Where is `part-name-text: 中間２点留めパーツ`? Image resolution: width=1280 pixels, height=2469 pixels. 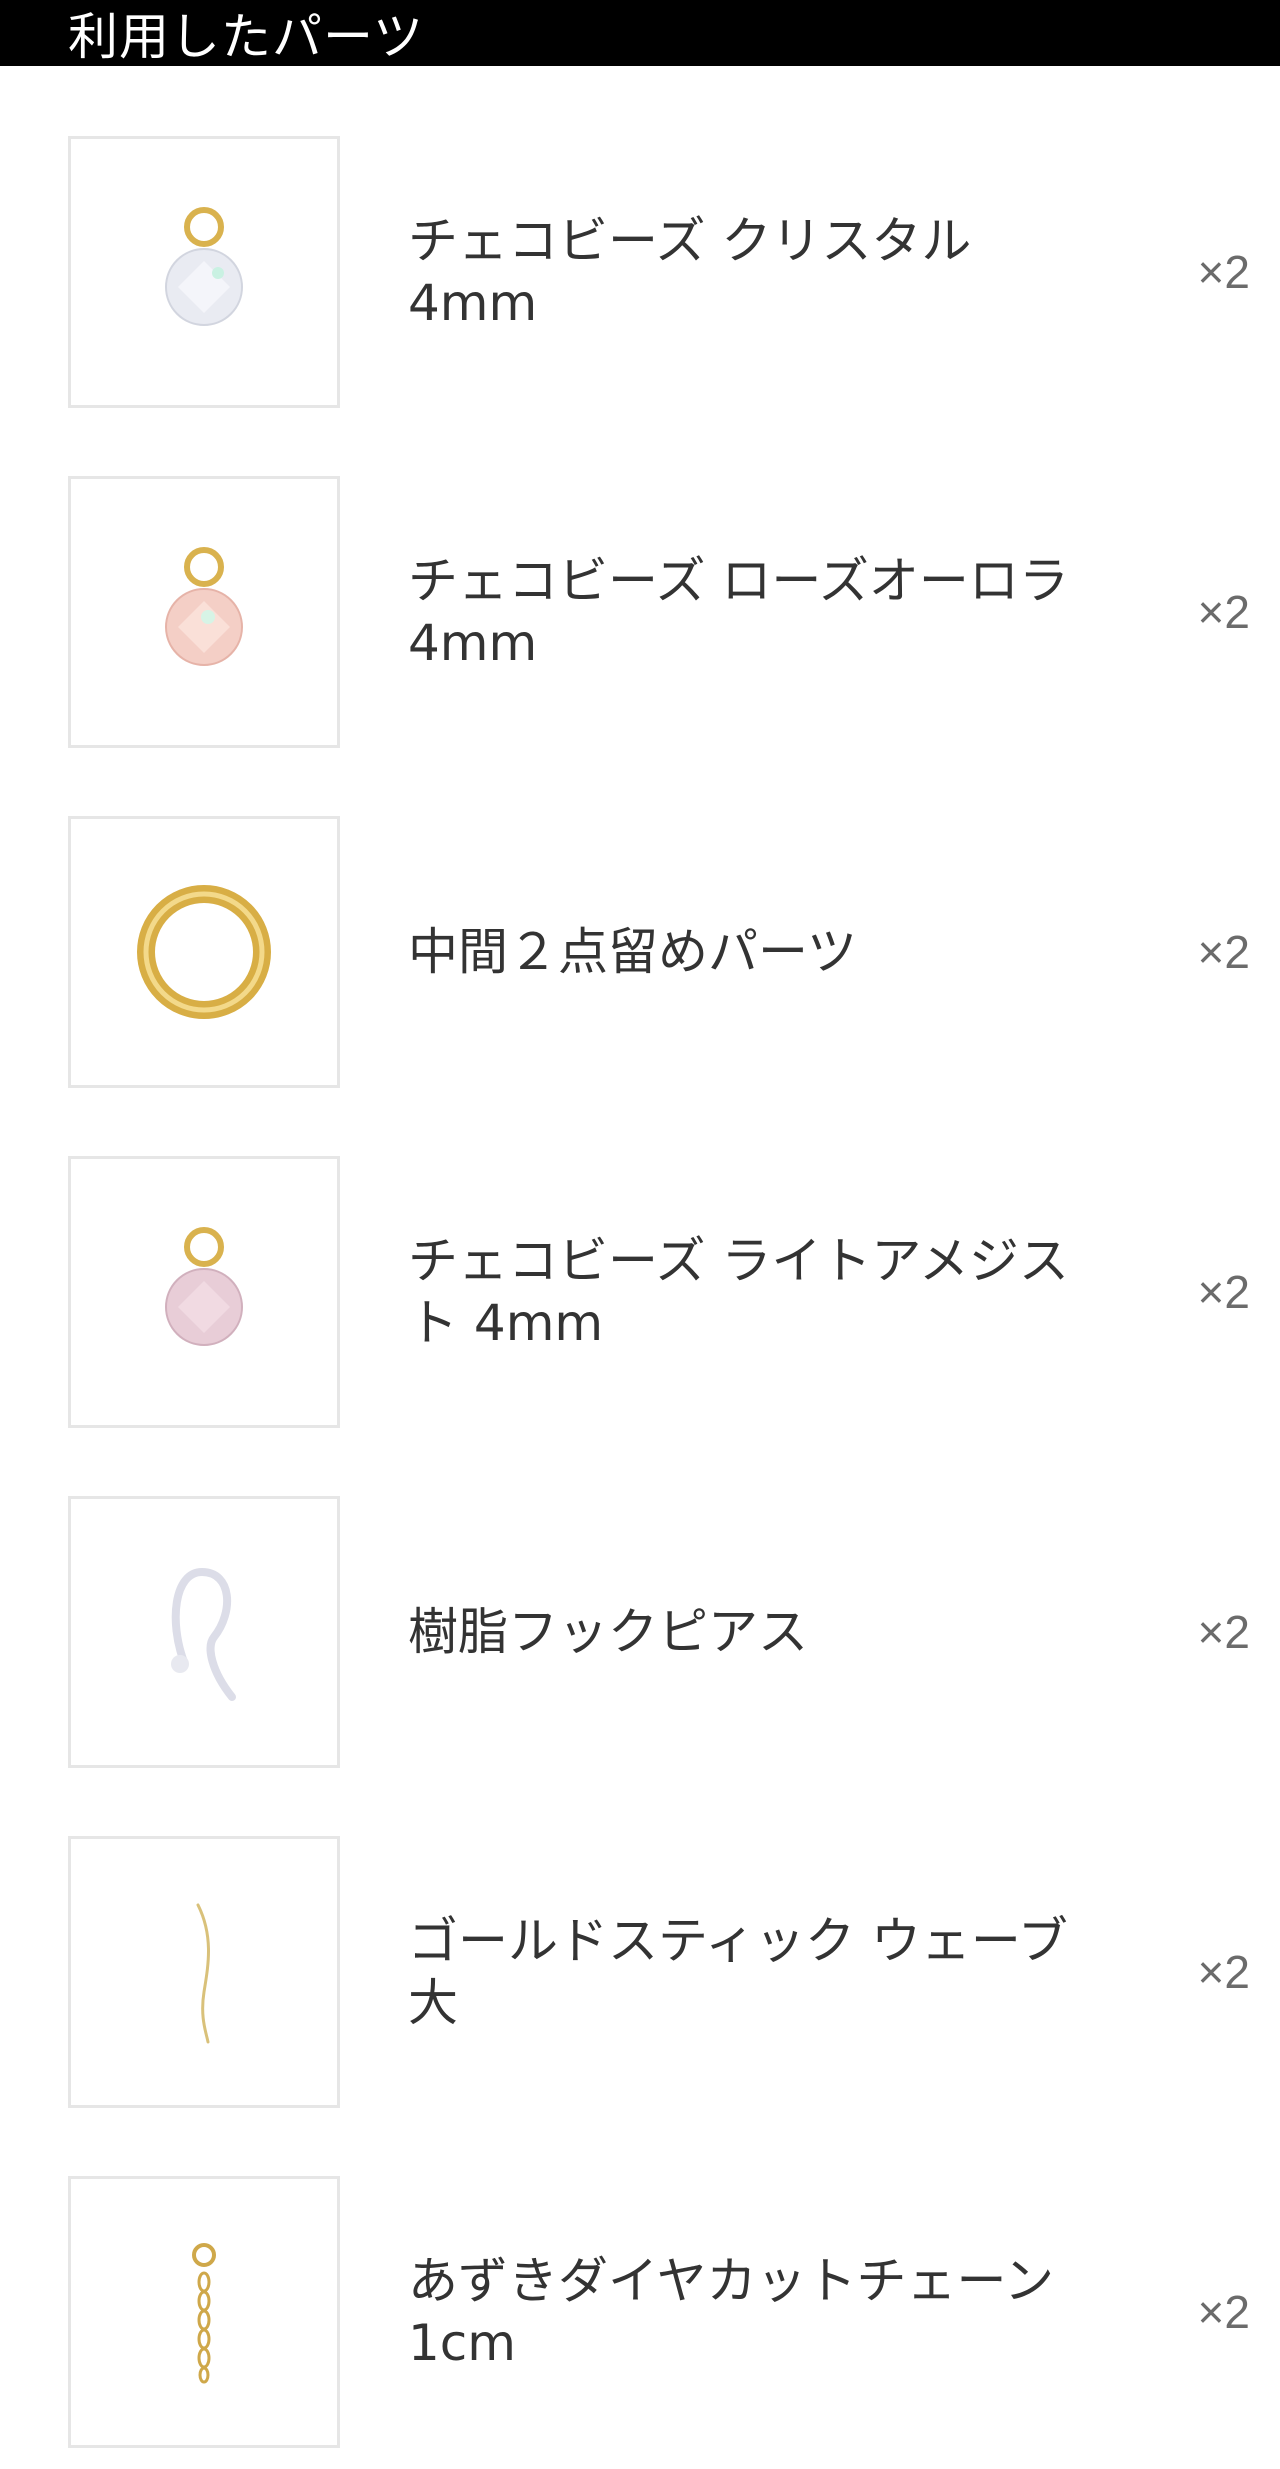 part-name-text: 中間２点留めパーツ is located at coordinates (632, 952).